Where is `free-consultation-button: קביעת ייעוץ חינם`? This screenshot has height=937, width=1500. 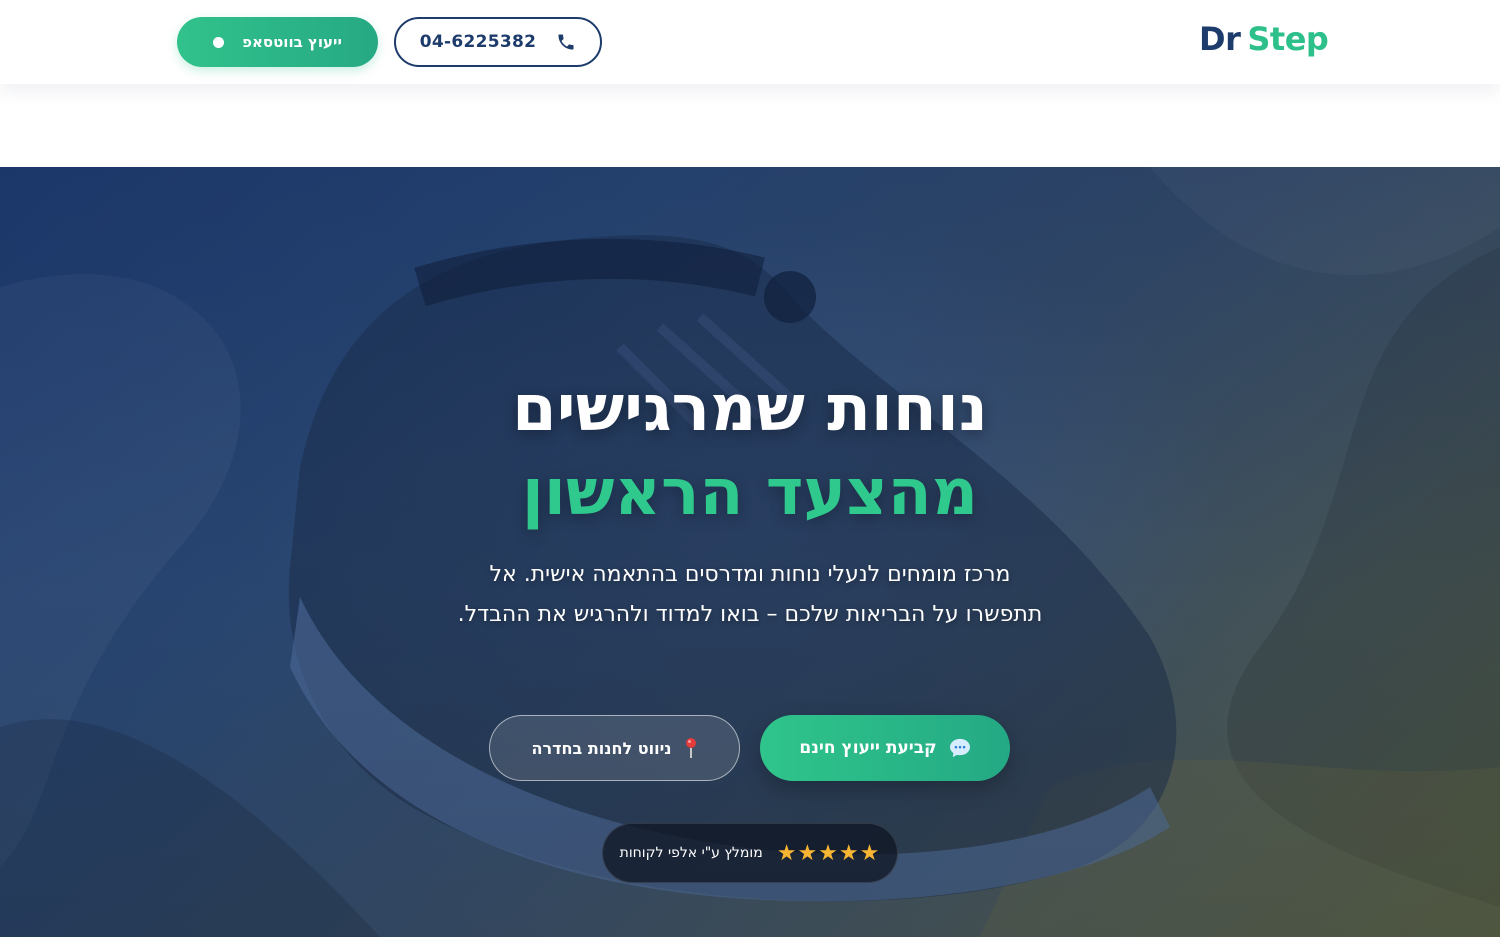 free-consultation-button: קביעת ייעוץ חינם is located at coordinates (885, 748).